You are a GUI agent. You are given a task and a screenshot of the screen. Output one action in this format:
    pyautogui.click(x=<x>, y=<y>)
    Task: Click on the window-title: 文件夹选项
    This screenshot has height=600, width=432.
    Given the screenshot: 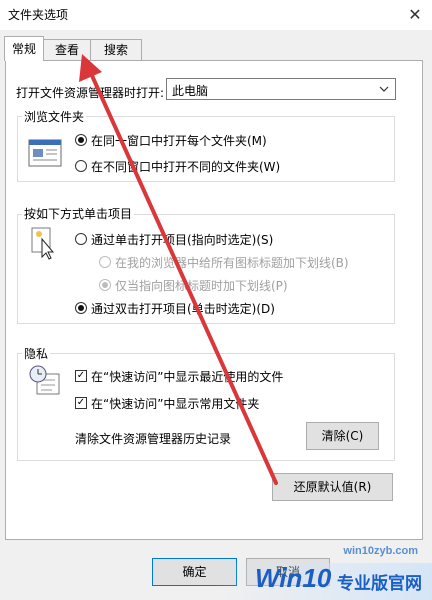 What is the action you would take?
    pyautogui.click(x=38, y=15)
    